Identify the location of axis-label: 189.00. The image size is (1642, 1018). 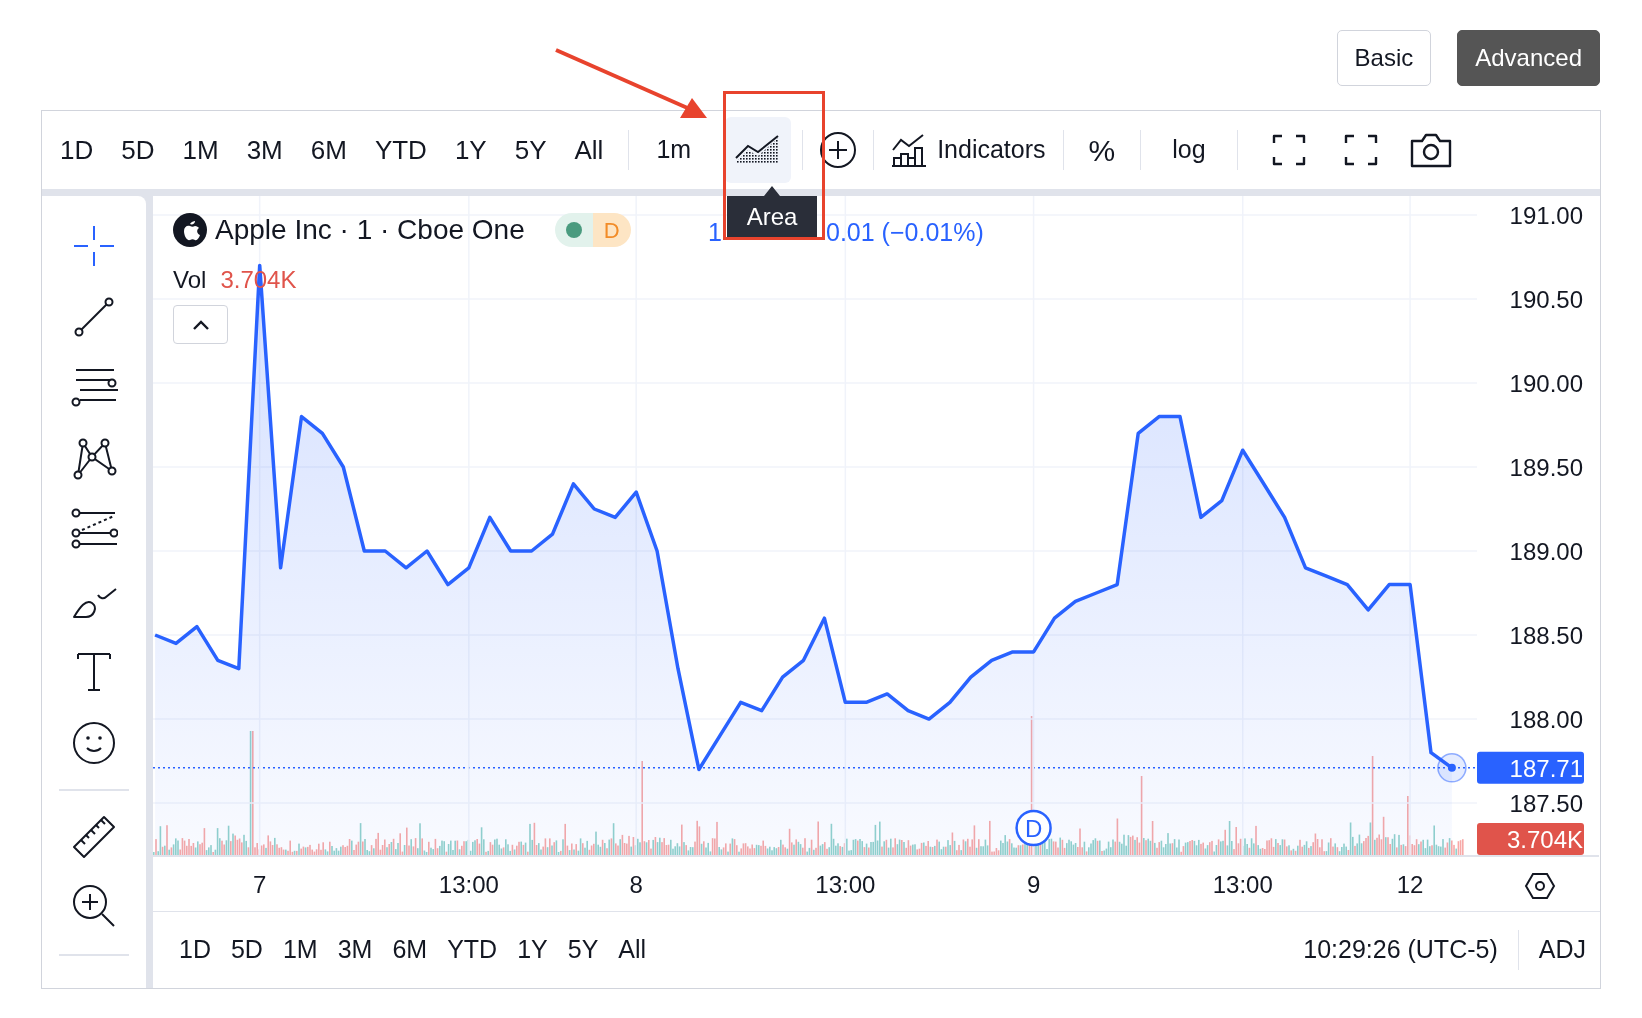
(1546, 552).